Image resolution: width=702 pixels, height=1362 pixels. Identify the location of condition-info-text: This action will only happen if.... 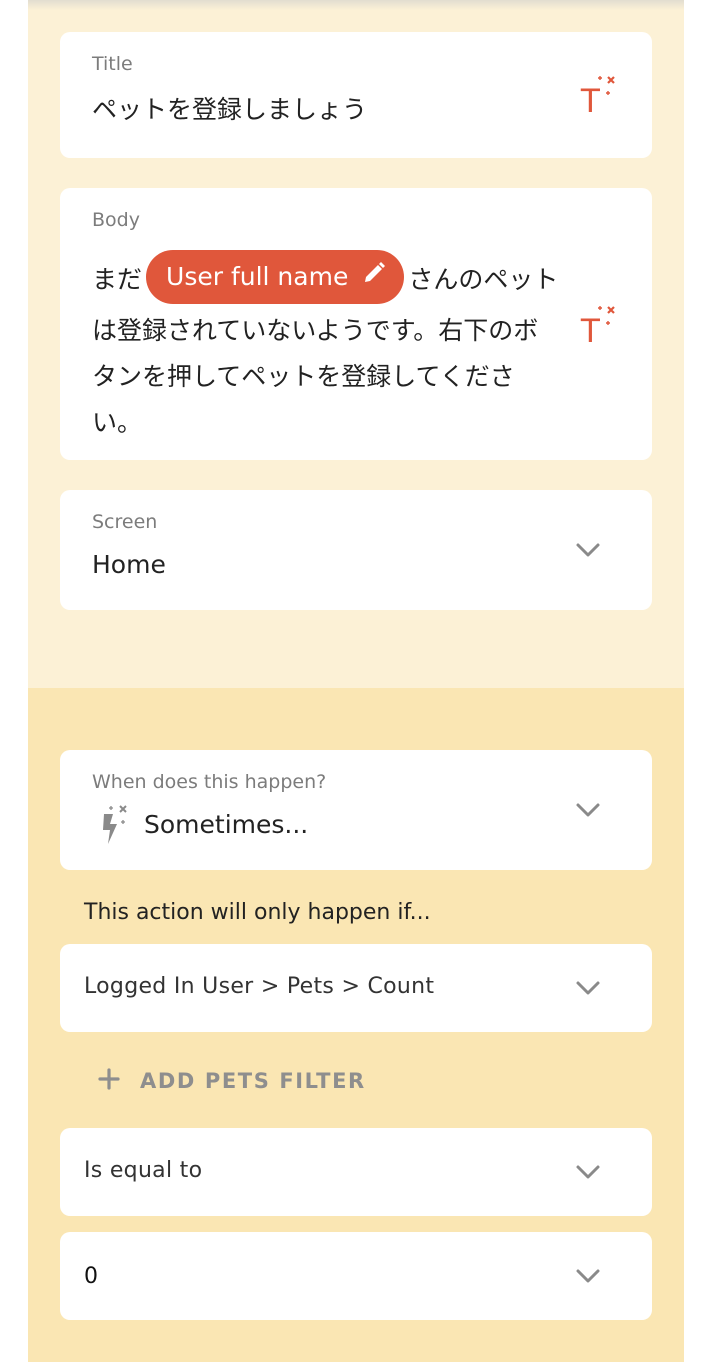
(257, 912).